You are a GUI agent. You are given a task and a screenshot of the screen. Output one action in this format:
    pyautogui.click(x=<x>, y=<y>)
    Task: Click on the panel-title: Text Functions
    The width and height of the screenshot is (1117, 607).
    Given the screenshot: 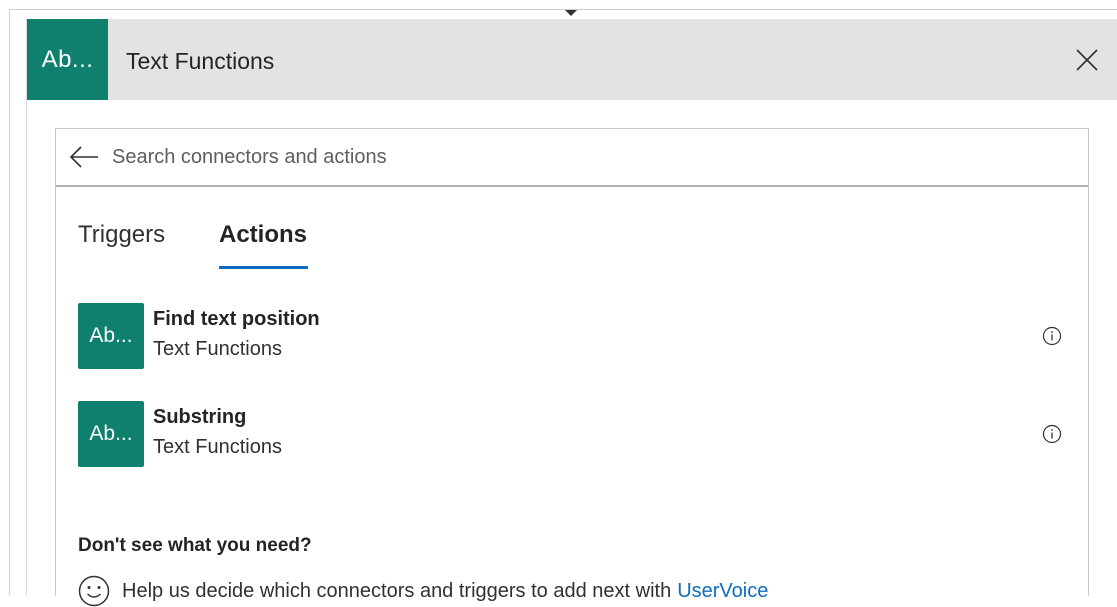 What is the action you would take?
    pyautogui.click(x=200, y=61)
    